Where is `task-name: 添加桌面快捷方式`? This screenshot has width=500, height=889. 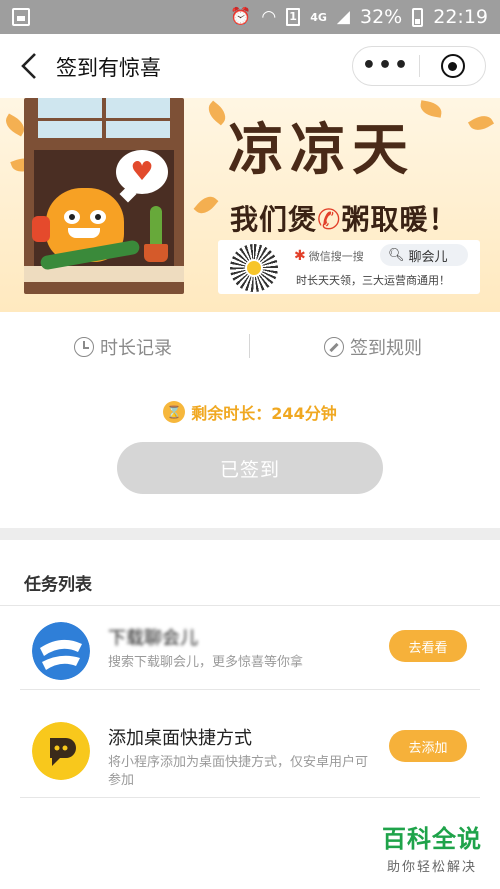 task-name: 添加桌面快捷方式 is located at coordinates (180, 738).